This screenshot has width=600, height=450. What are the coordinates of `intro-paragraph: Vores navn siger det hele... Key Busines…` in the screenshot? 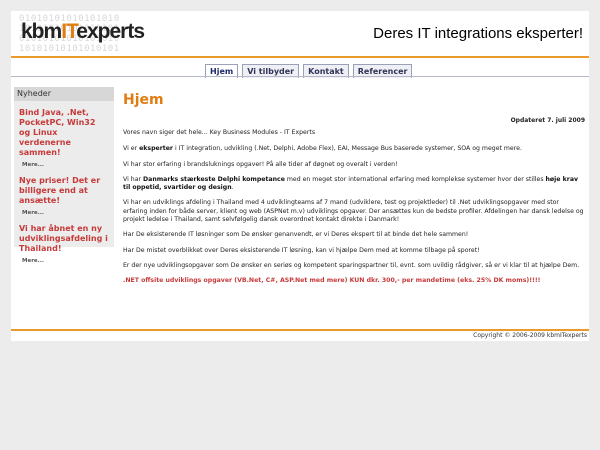 It's located at (219, 132).